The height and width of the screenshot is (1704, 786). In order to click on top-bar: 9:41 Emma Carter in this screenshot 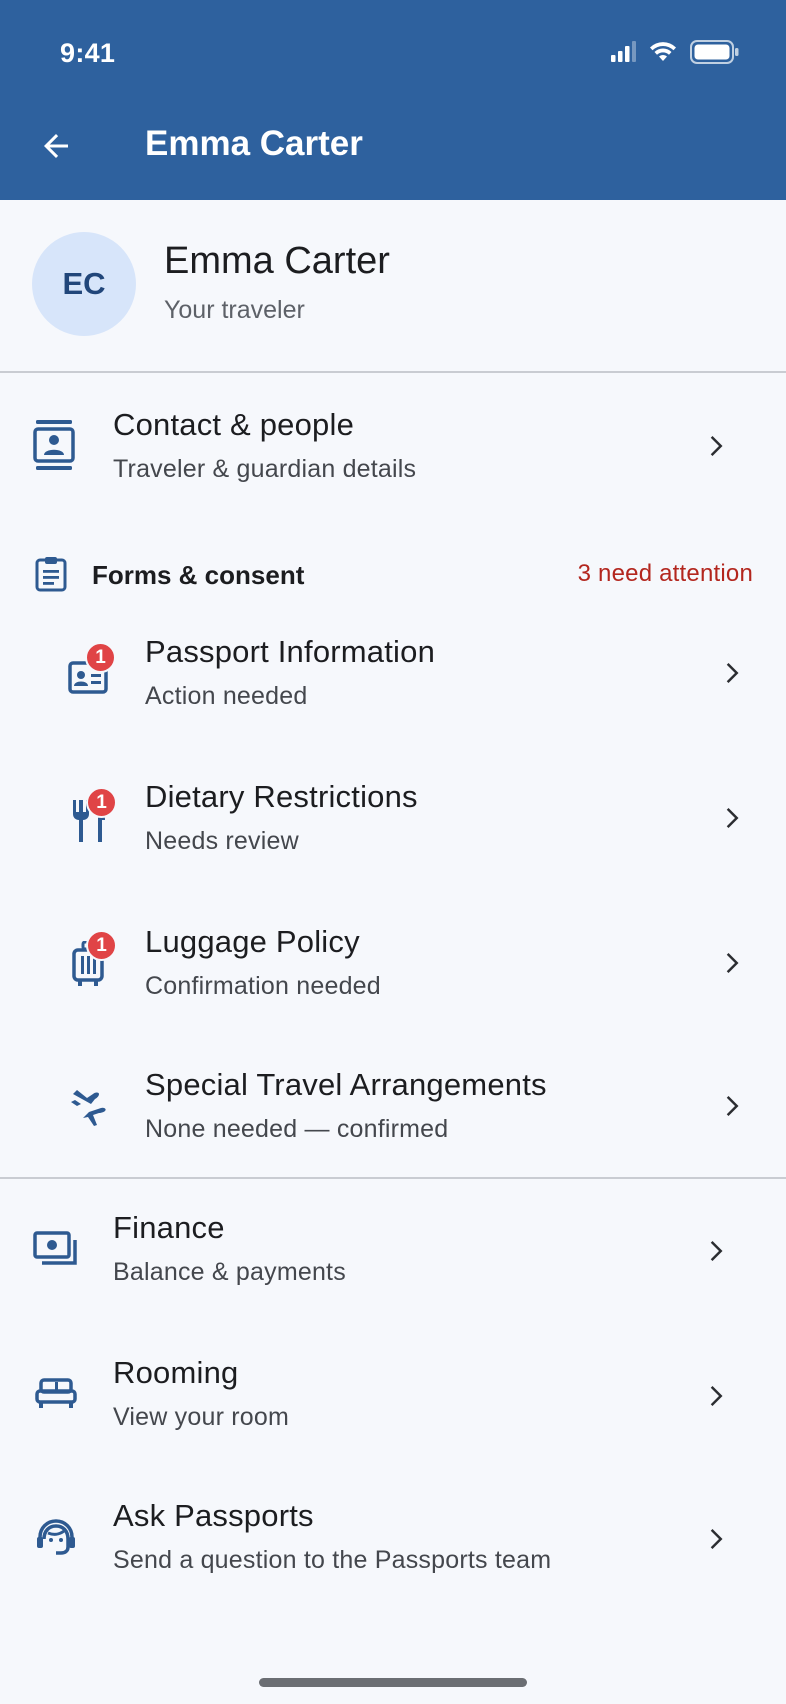, I will do `click(393, 100)`.